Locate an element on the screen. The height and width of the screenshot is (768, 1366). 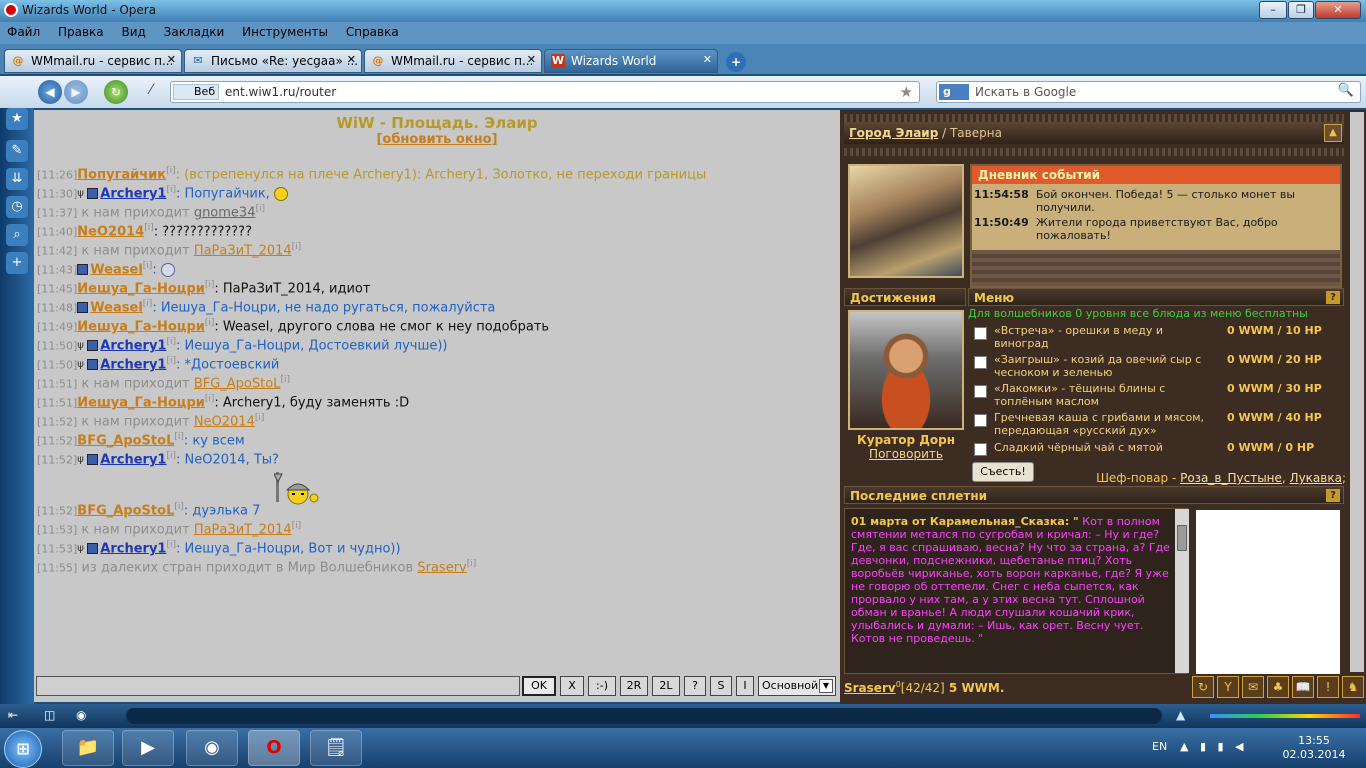
chat-channel-select: Основной ▼ is located at coordinates (797, 686).